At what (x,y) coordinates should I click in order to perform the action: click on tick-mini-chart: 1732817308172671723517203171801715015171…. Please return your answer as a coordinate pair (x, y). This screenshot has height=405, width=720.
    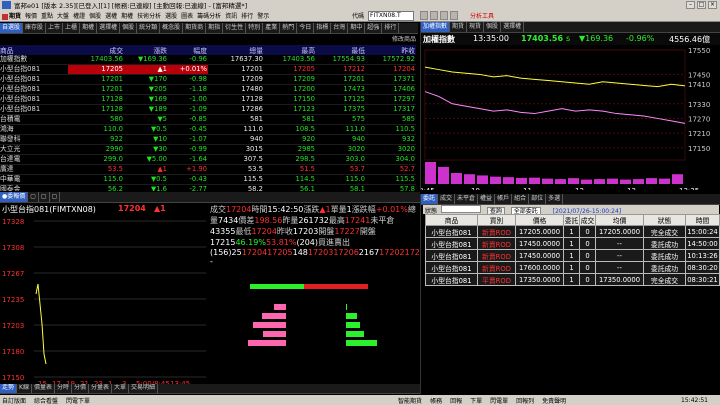
    Looking at the image, I should click on (105, 304).